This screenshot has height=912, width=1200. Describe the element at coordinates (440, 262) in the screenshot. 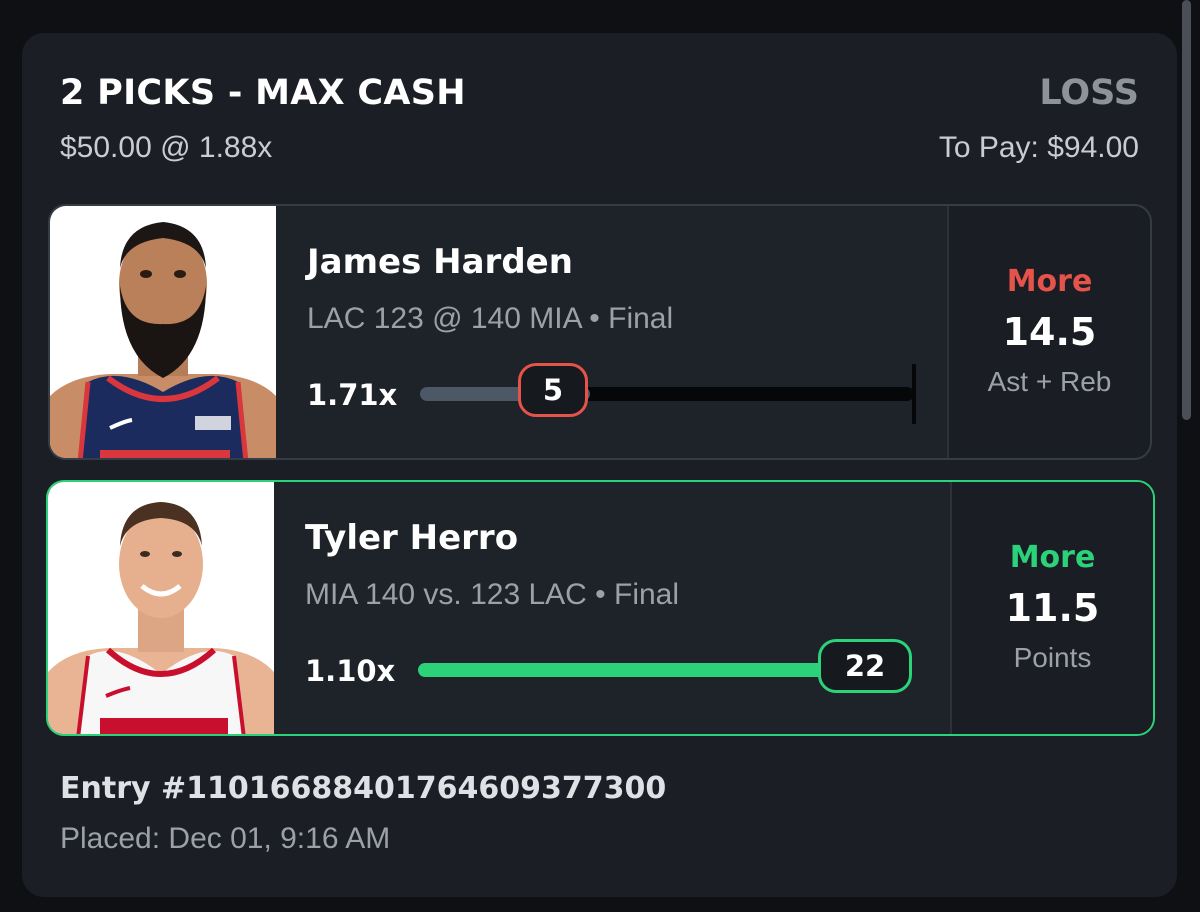

I see `player-name: James Harden` at that location.